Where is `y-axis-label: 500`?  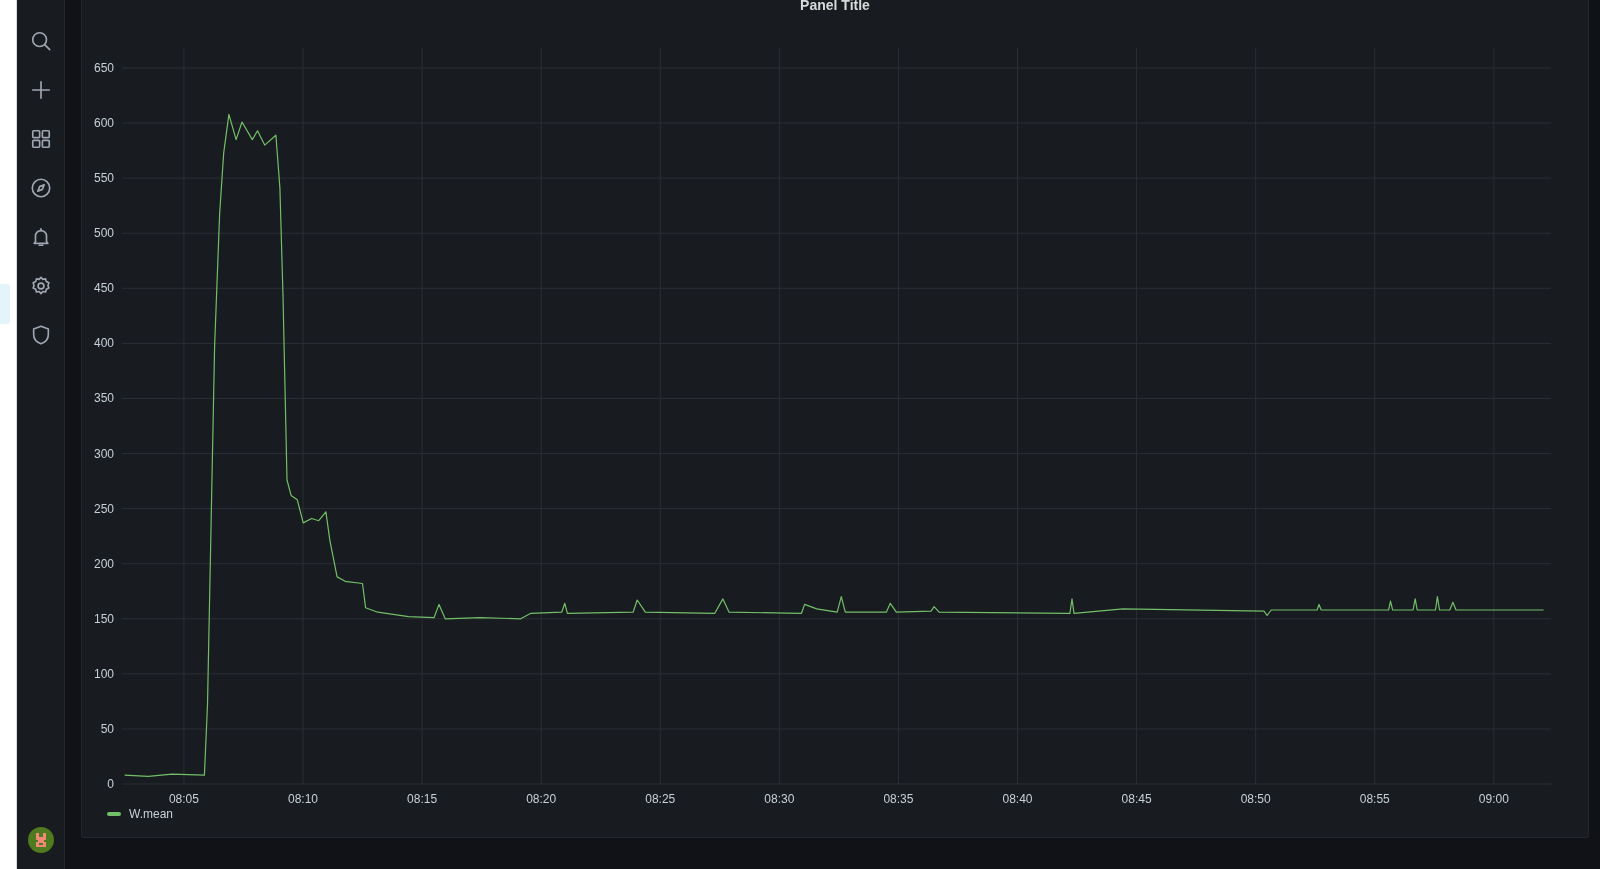 y-axis-label: 500 is located at coordinates (103, 233).